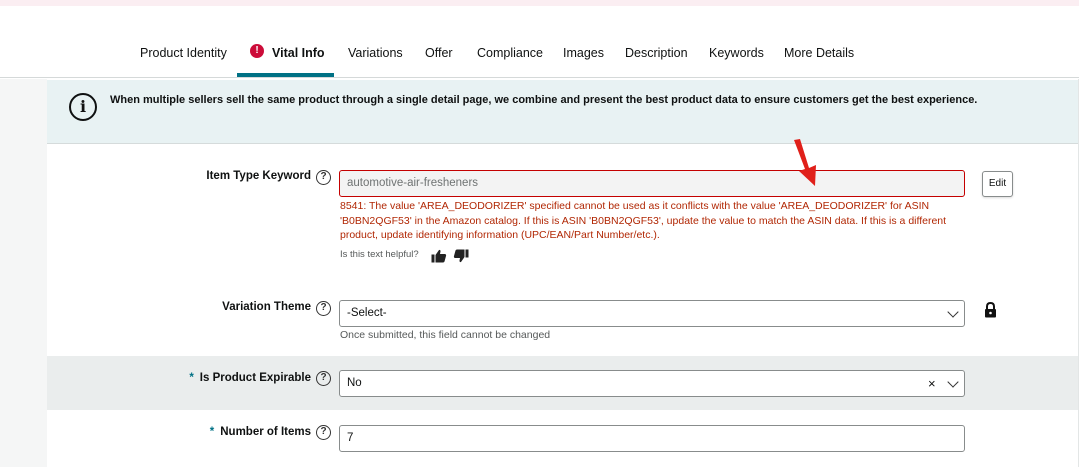  What do you see at coordinates (656, 53) in the screenshot?
I see `tab-description: Description` at bounding box center [656, 53].